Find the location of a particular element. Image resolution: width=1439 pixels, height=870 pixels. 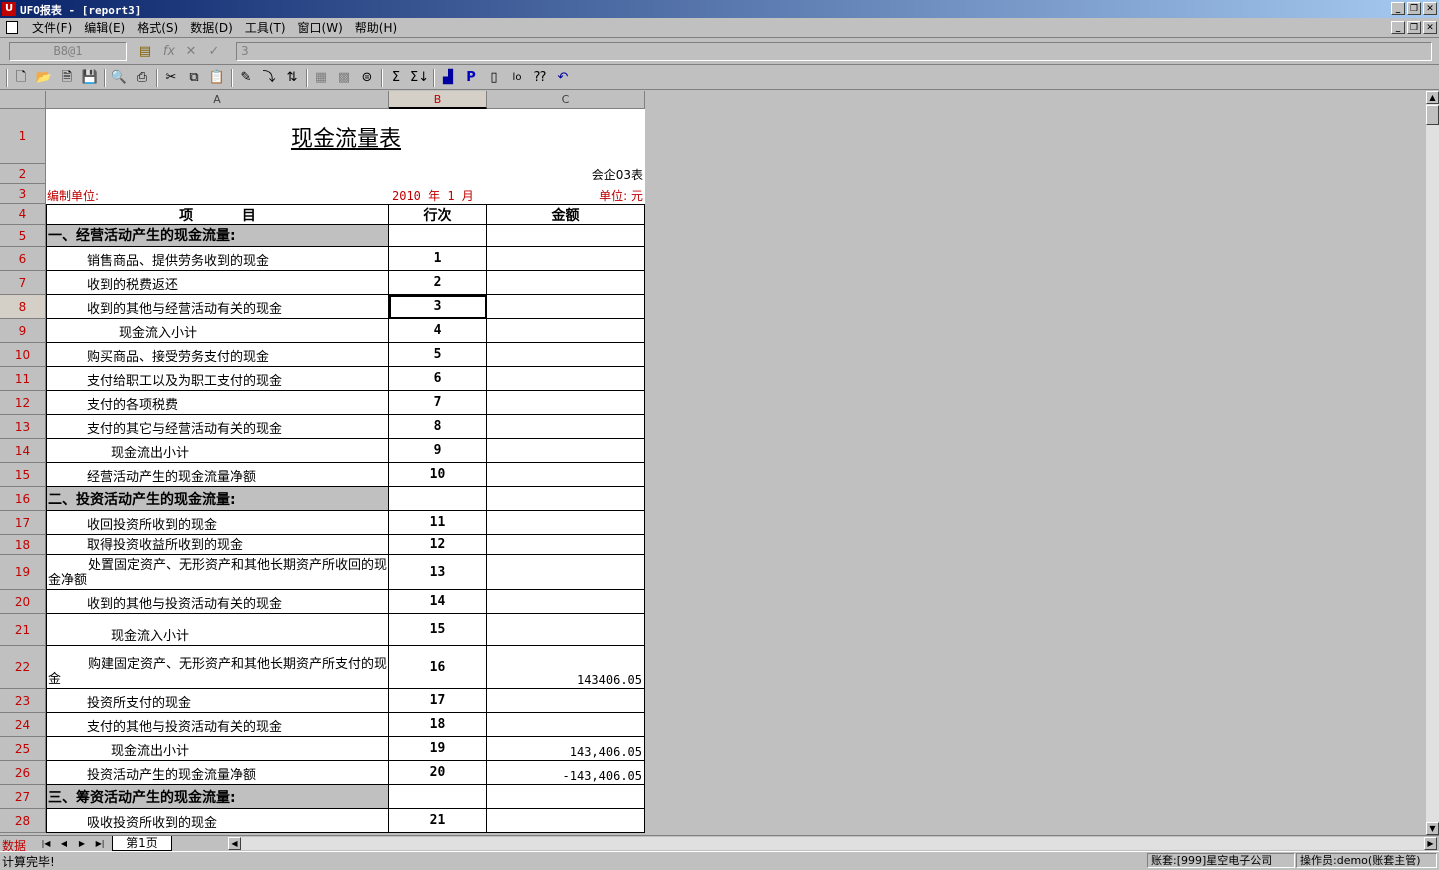

column-header-c: C is located at coordinates (566, 100).